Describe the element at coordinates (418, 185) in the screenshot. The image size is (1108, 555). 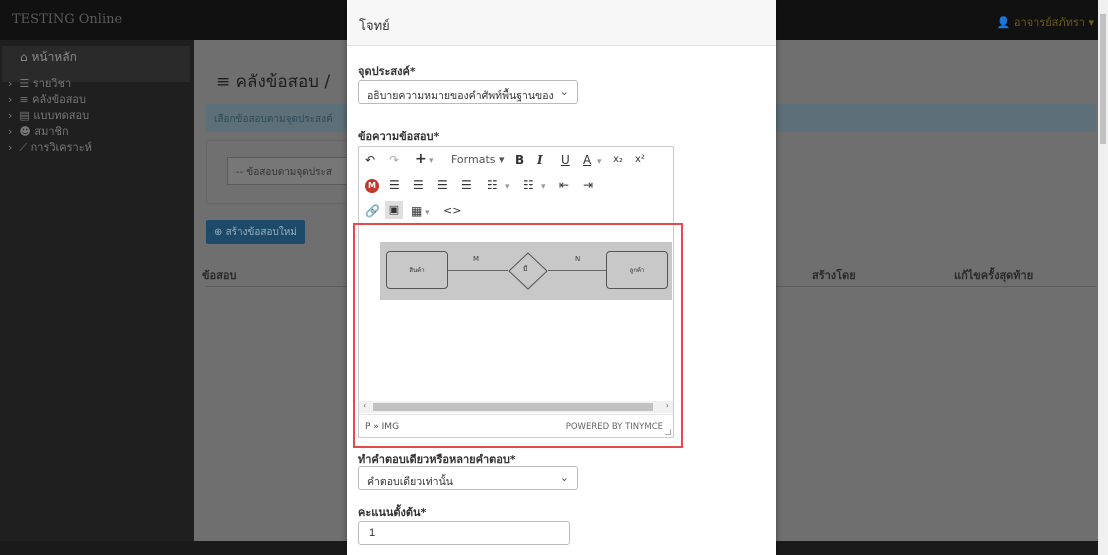
I see `align-center-icon: ☰` at that location.